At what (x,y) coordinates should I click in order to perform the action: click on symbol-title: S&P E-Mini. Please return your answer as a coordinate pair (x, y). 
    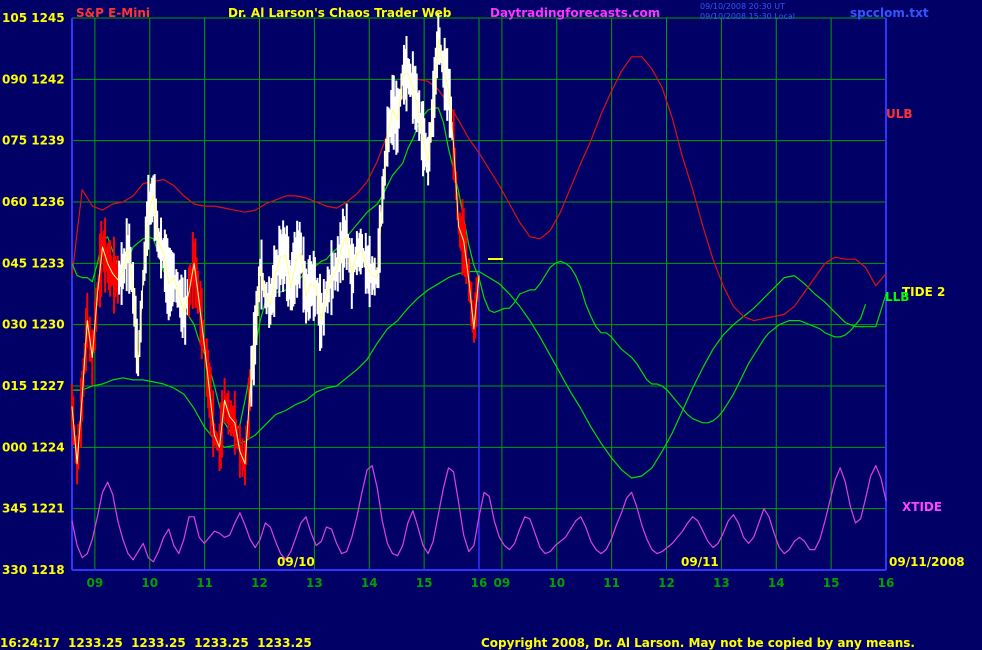
    Looking at the image, I should click on (113, 13).